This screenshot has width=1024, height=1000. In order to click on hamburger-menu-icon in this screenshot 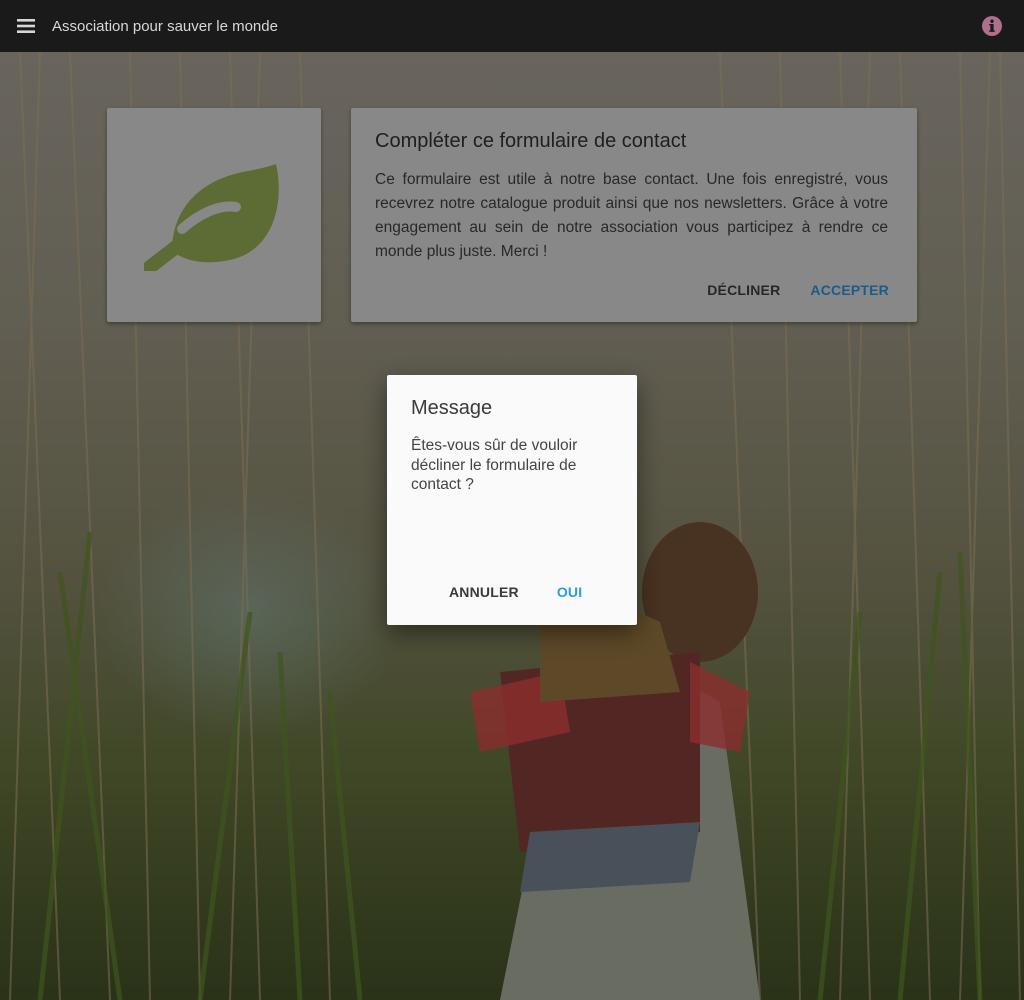, I will do `click(26, 26)`.